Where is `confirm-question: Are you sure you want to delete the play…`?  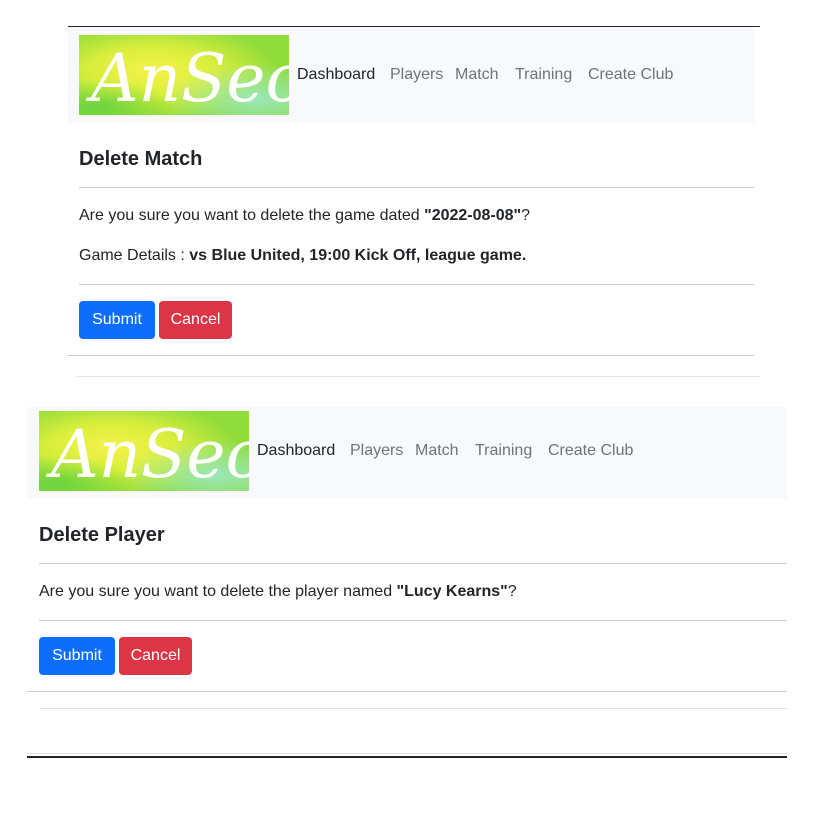
confirm-question: Are you sure you want to delete the play… is located at coordinates (278, 591).